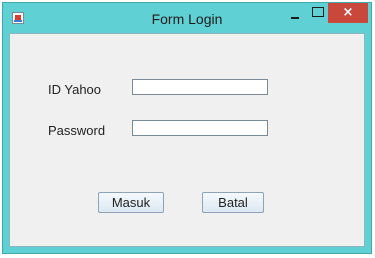  Describe the element at coordinates (318, 12) in the screenshot. I see `maximize-icon` at that location.